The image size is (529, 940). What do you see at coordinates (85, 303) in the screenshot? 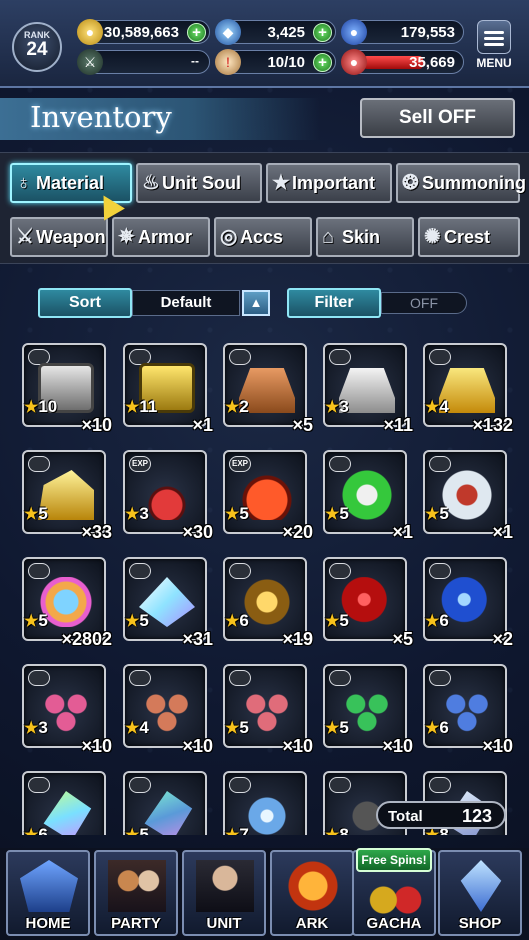
I see `sort-button: Sort` at bounding box center [85, 303].